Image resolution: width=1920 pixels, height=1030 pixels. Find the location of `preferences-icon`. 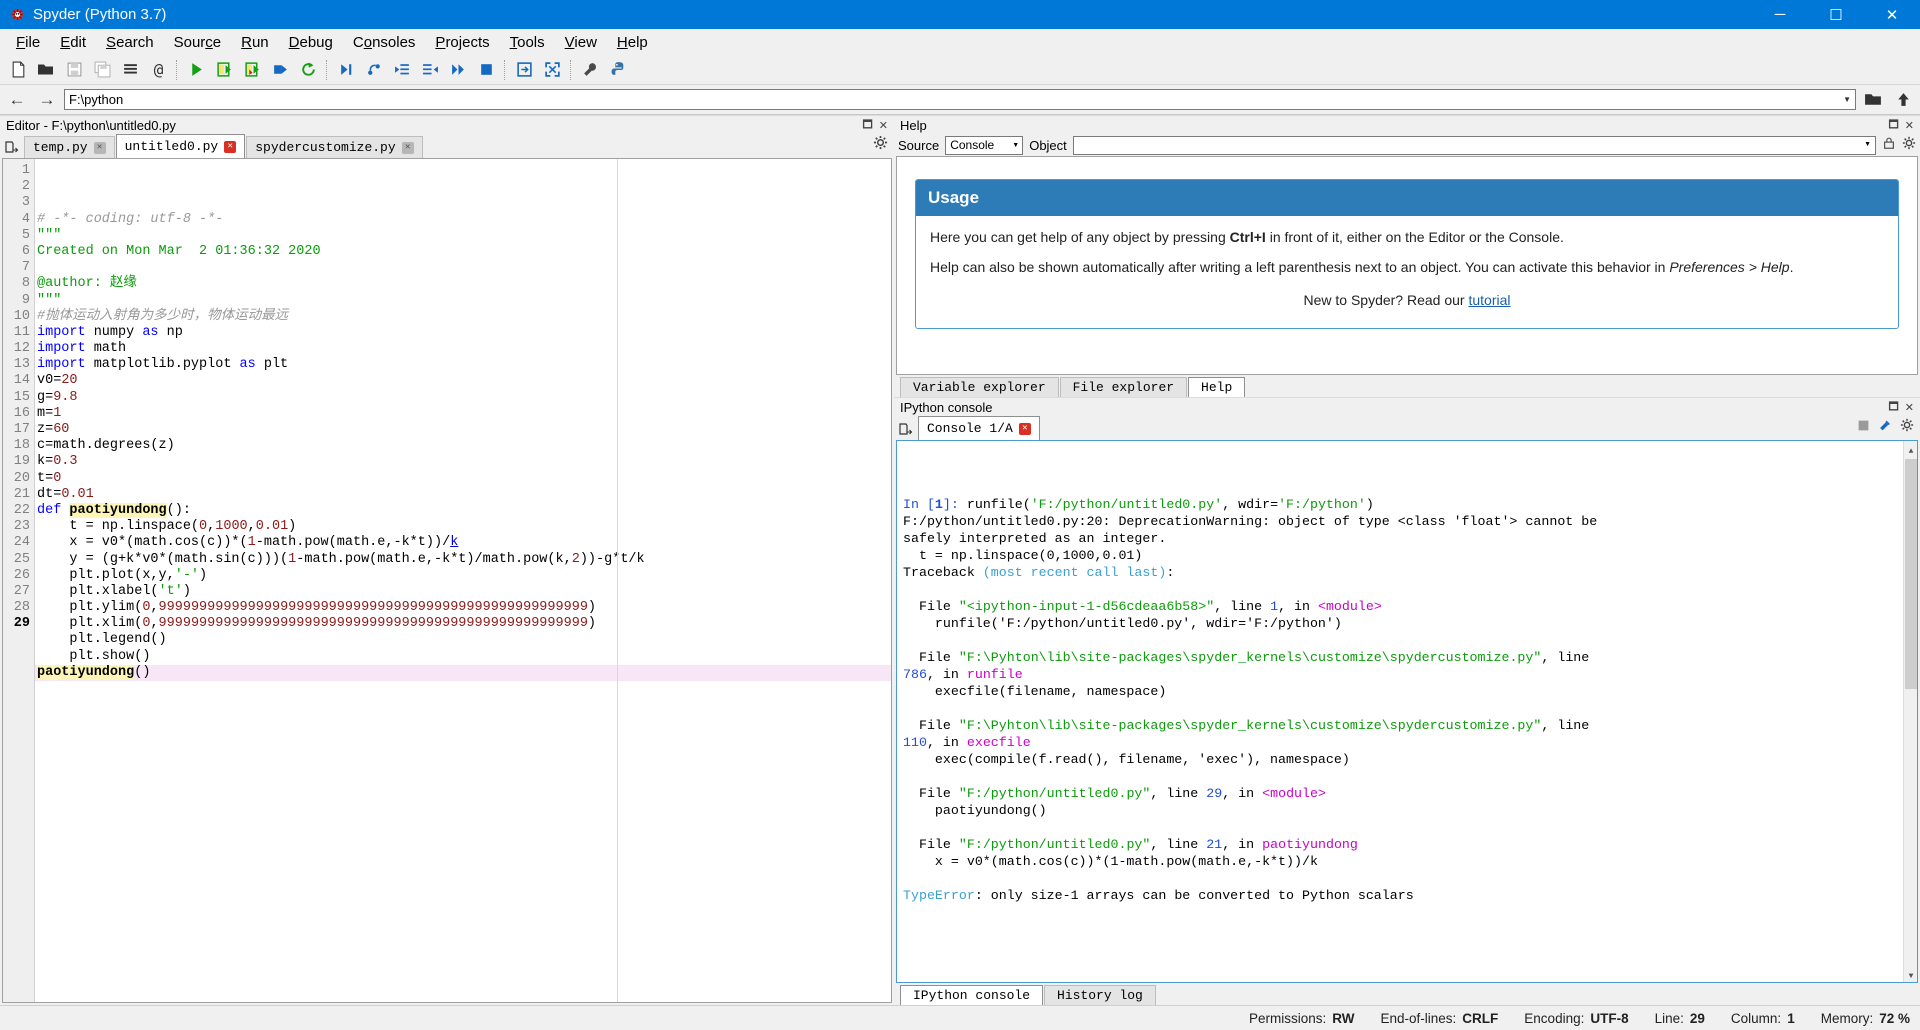

preferences-icon is located at coordinates (590, 70).